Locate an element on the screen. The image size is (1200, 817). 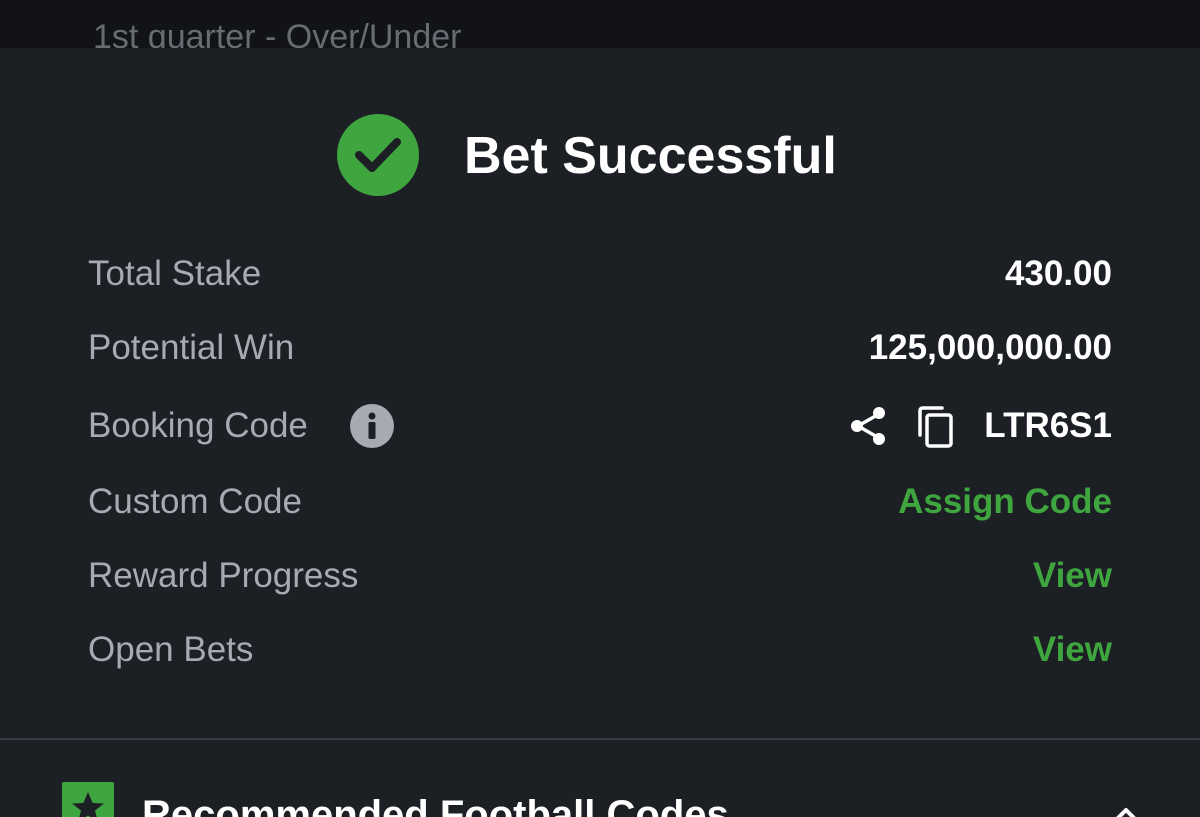
open-bets-label: Open Bets is located at coordinates (171, 649).